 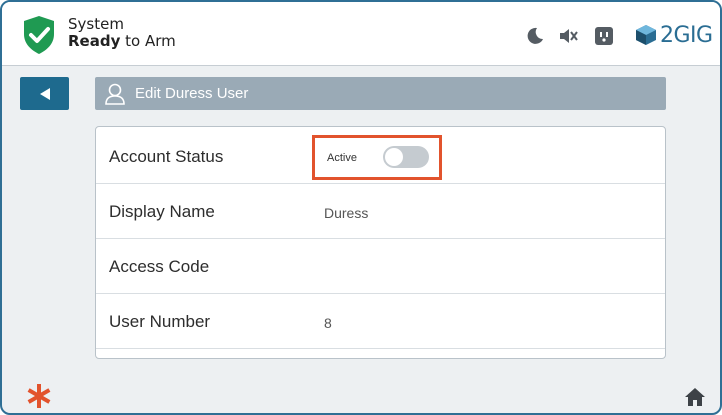 I want to click on access-code-label: Access Code, so click(x=159, y=266).